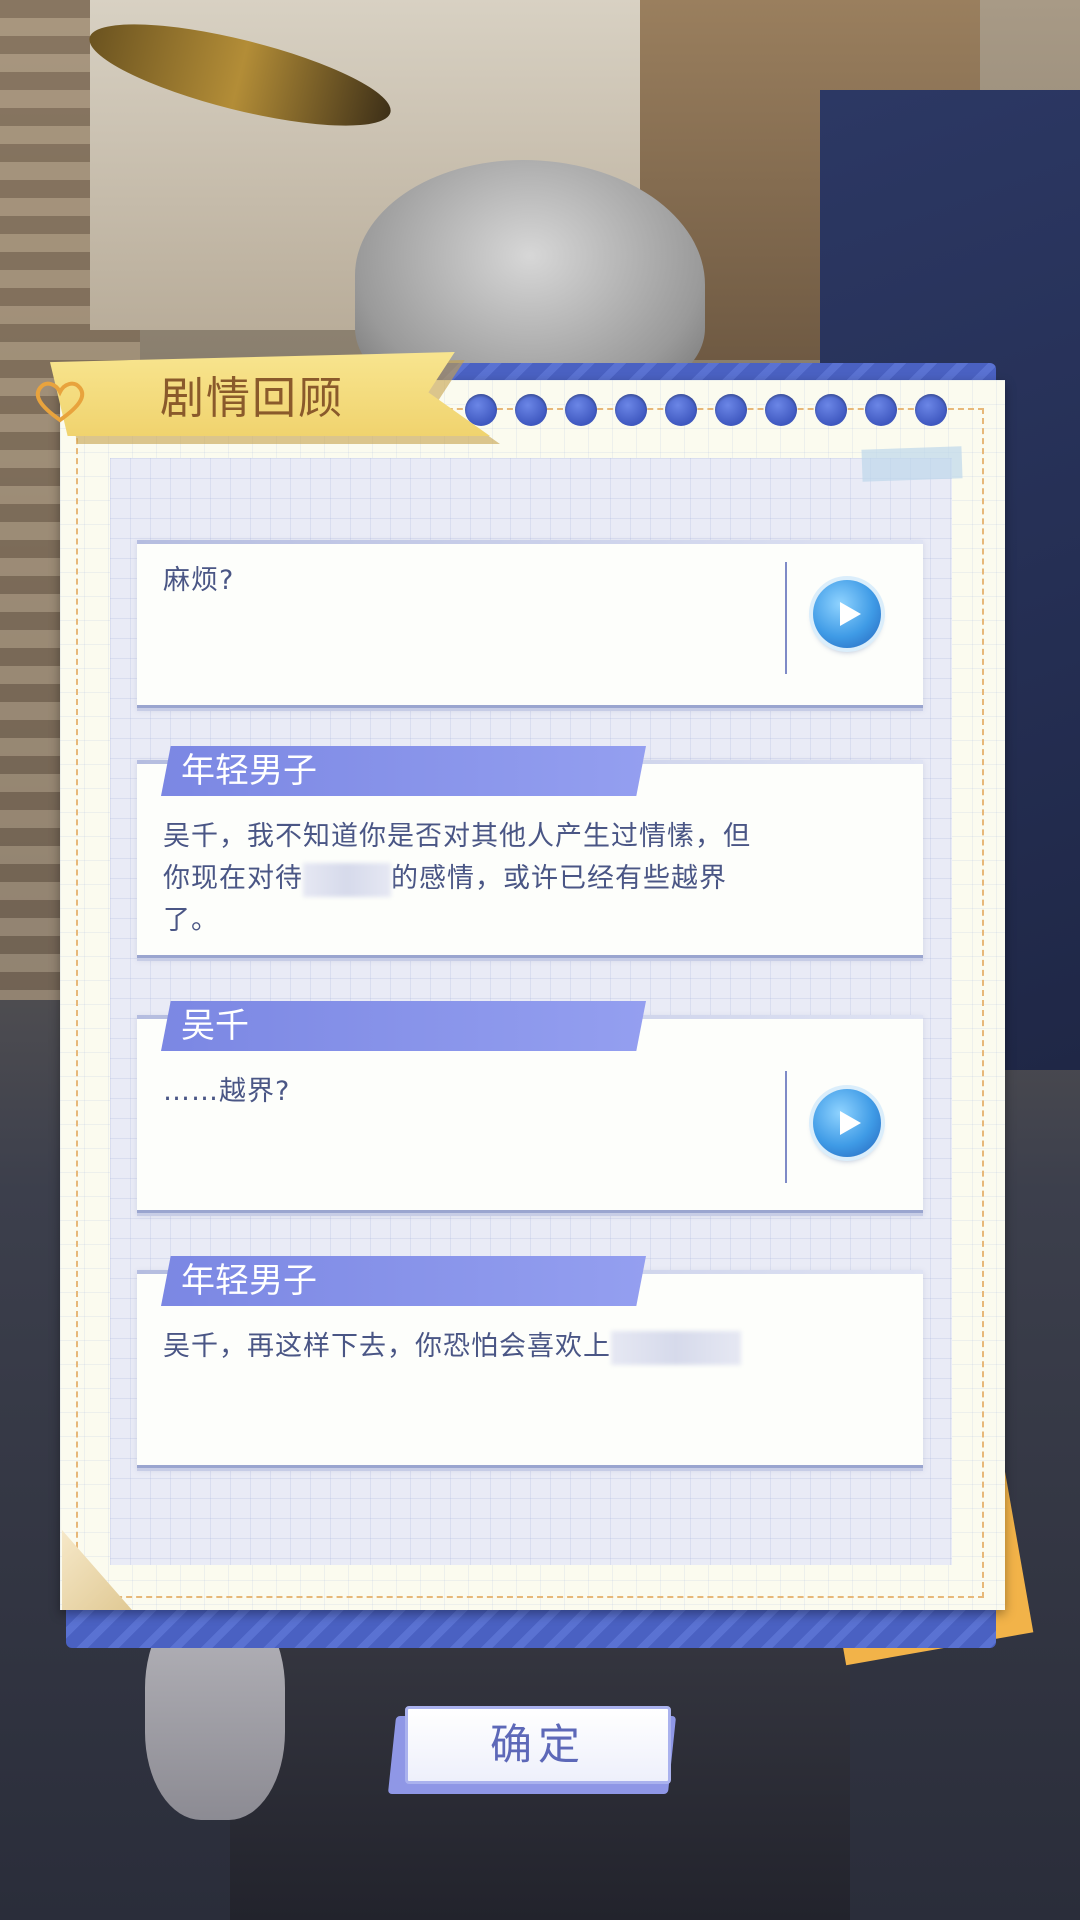 This screenshot has width=1080, height=1920. Describe the element at coordinates (403, 1026) in the screenshot. I see `speaker-name-tag: 吴千` at that location.